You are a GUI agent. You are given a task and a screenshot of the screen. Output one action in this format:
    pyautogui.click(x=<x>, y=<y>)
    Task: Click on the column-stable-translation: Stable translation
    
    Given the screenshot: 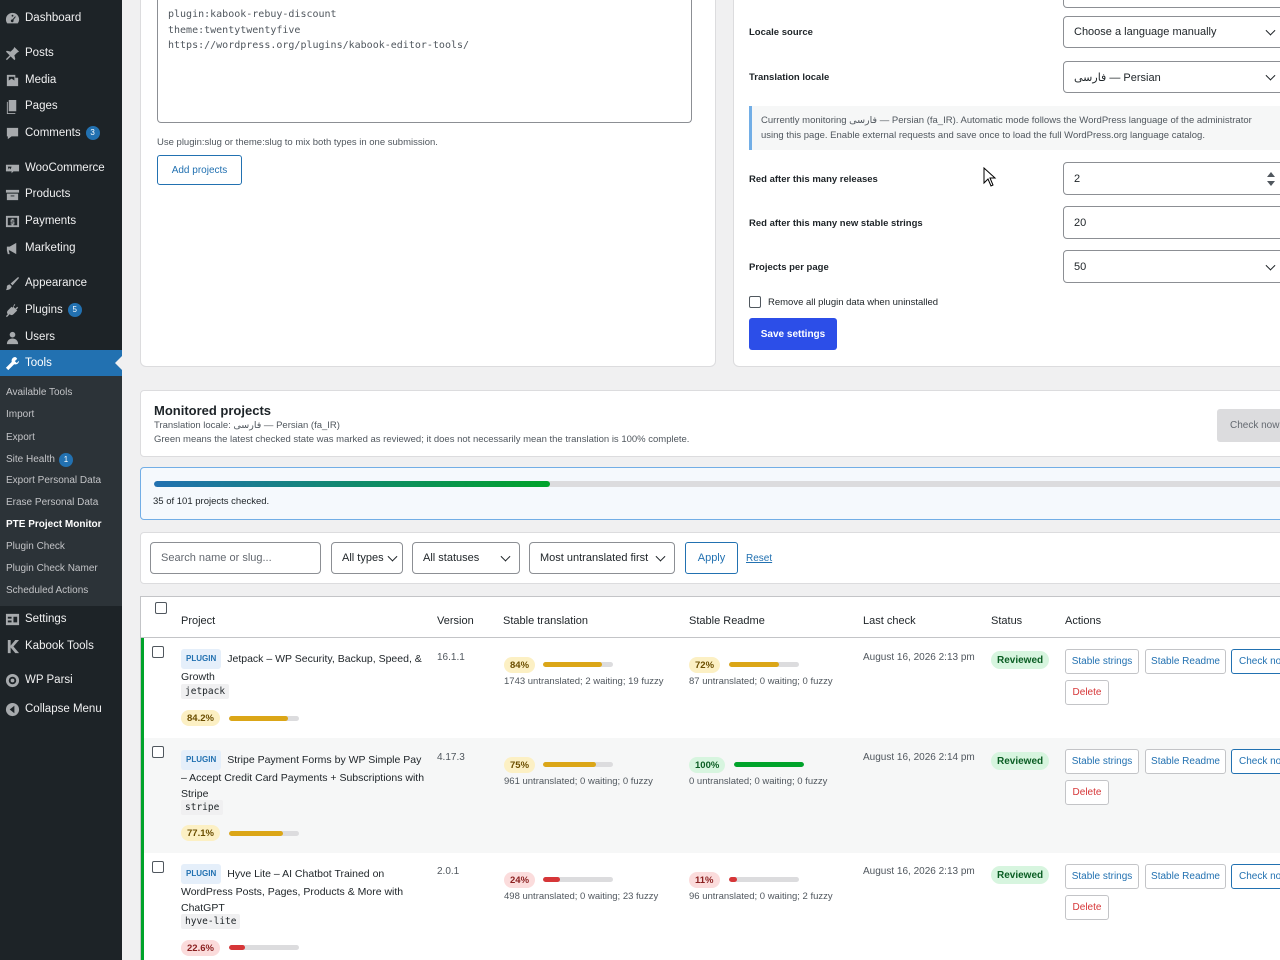 What is the action you would take?
    pyautogui.click(x=545, y=621)
    